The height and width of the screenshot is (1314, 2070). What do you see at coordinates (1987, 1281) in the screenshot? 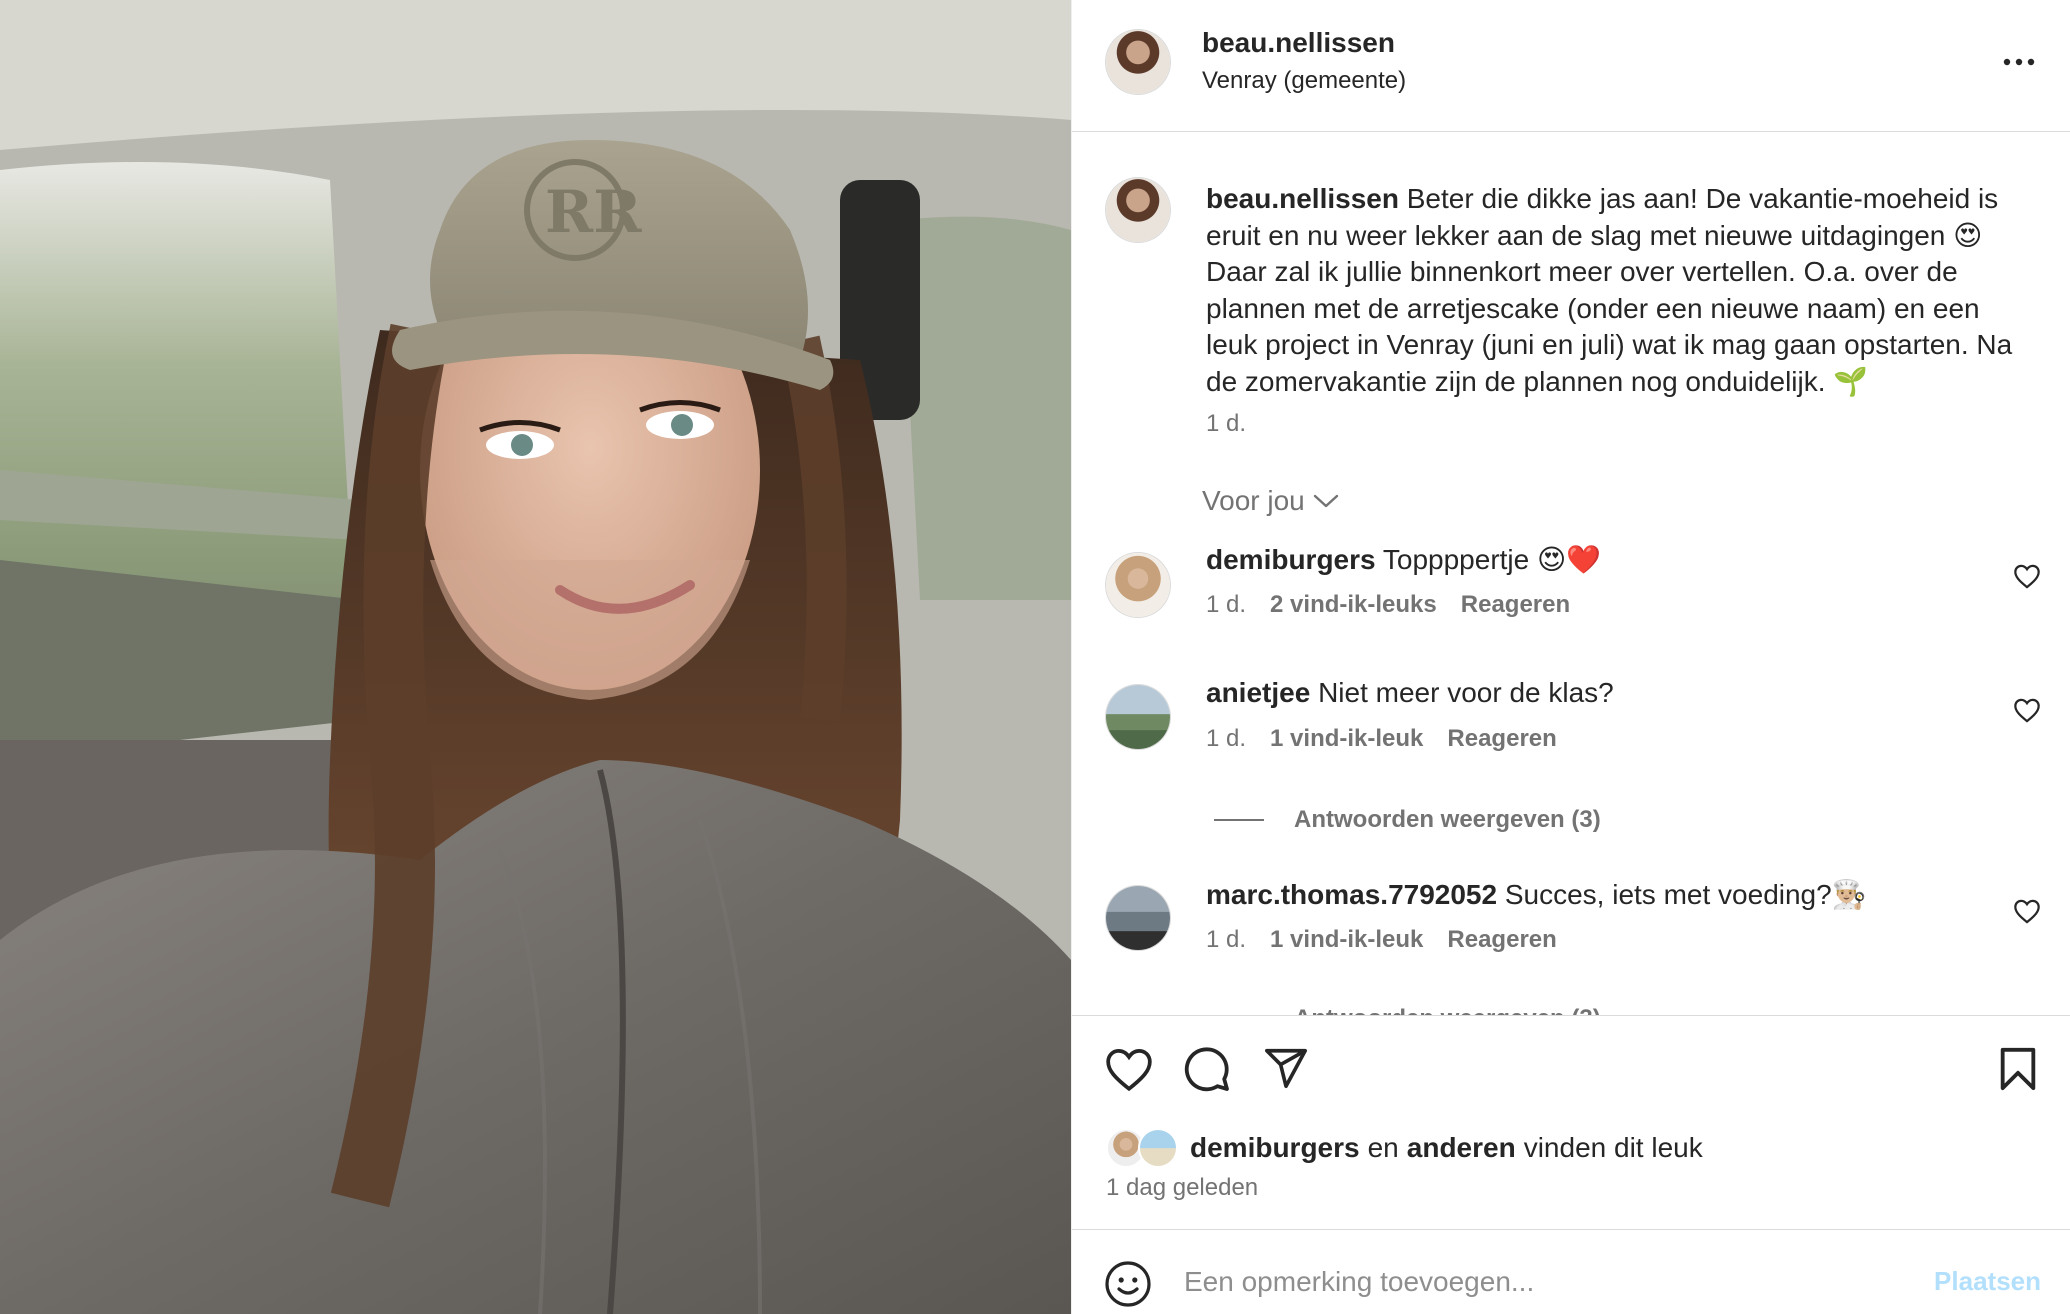
I see `post-comment-button: Plaatsen` at bounding box center [1987, 1281].